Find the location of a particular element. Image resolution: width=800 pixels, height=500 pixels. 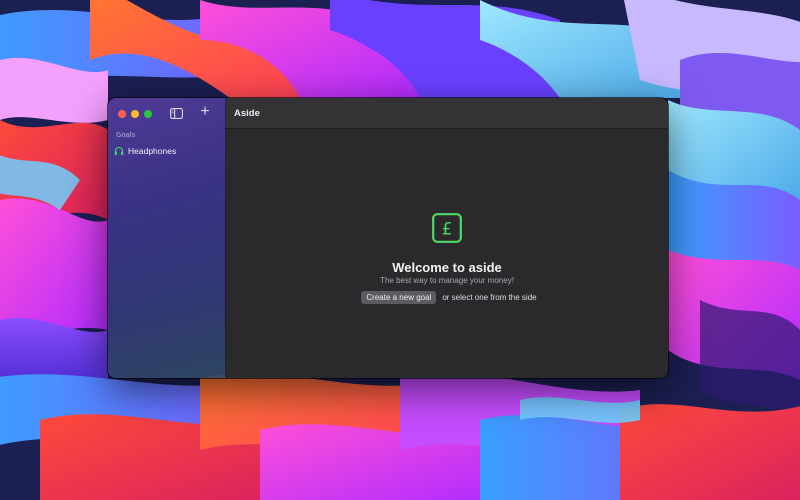

zoom-window-button is located at coordinates (148, 114).